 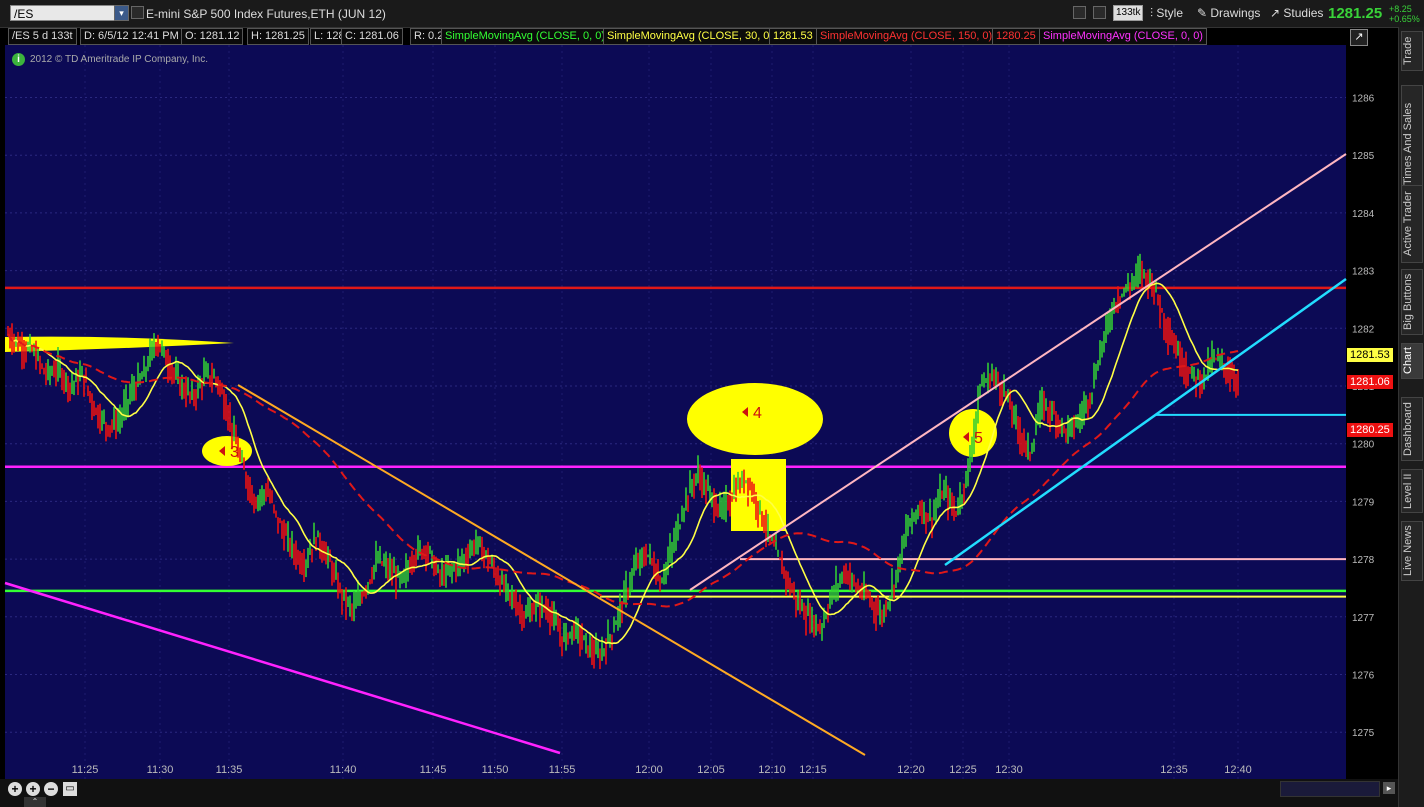 What do you see at coordinates (1363, 156) in the screenshot?
I see `y-tick-label: 1285` at bounding box center [1363, 156].